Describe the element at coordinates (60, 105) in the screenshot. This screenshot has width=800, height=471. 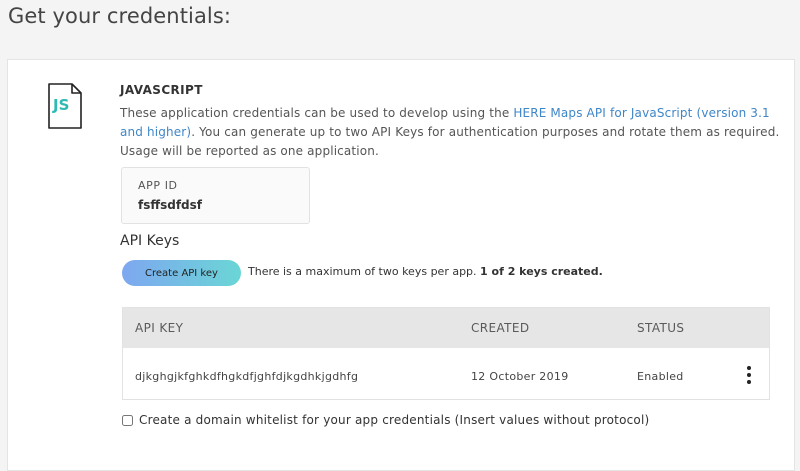
I see `js-icon-label: JS` at that location.